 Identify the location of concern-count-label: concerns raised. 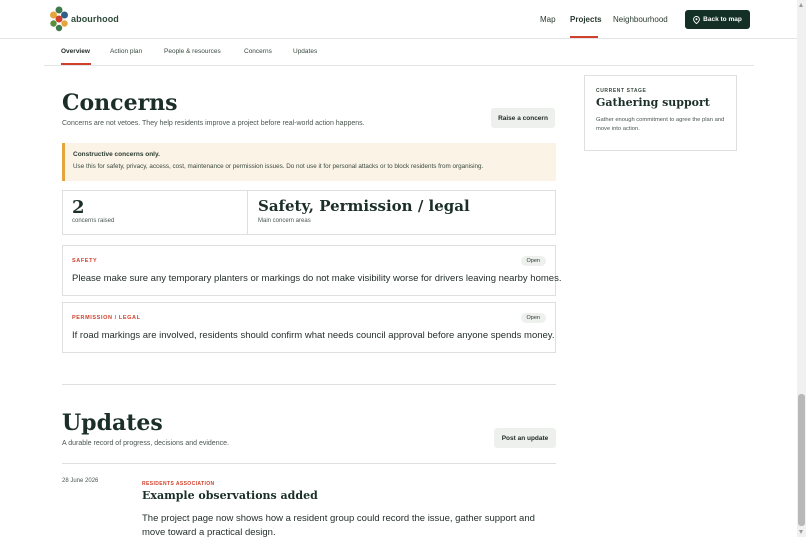
(93, 221).